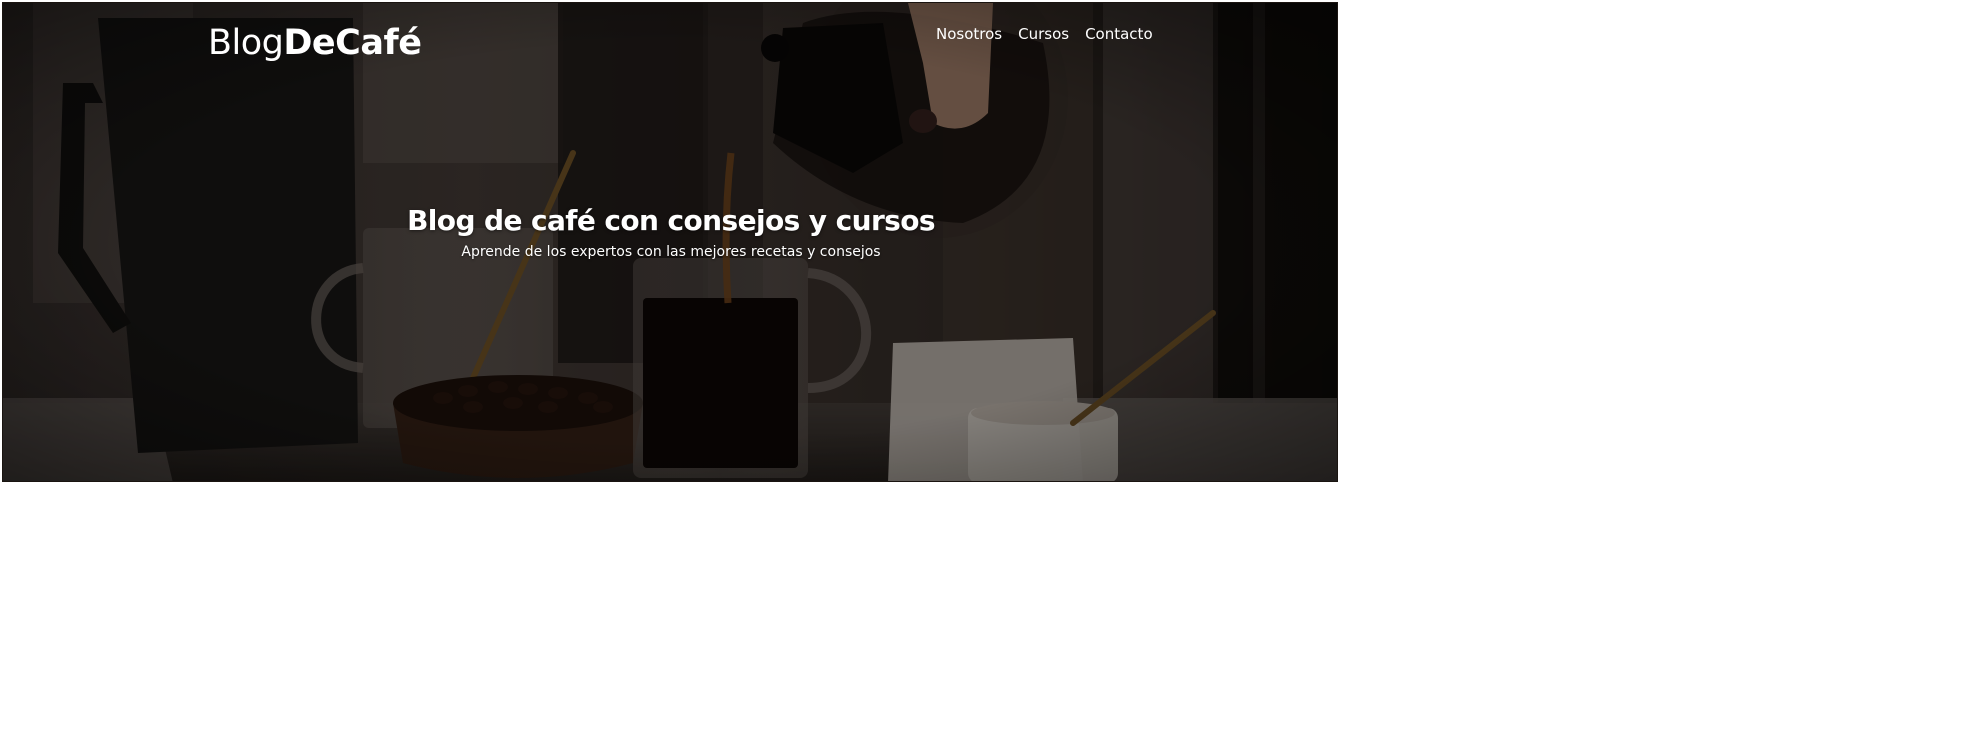  What do you see at coordinates (1119, 34) in the screenshot?
I see `nav-link-contacto: Contacto` at bounding box center [1119, 34].